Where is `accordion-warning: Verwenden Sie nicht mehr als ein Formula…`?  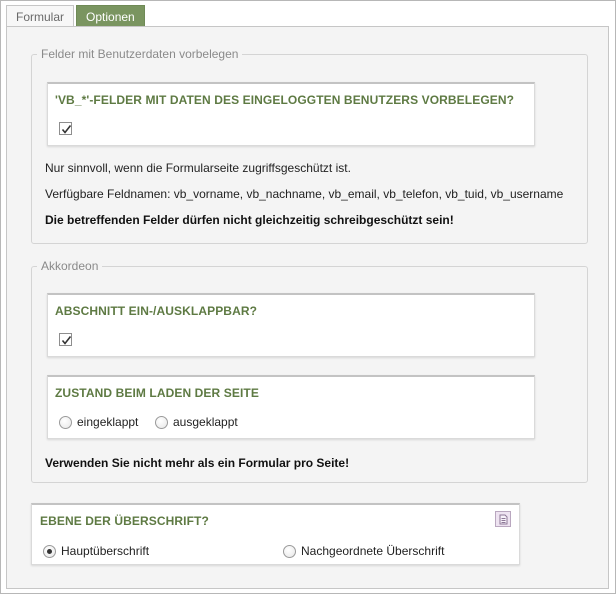 accordion-warning: Verwenden Sie nicht mehr als ein Formula… is located at coordinates (197, 463).